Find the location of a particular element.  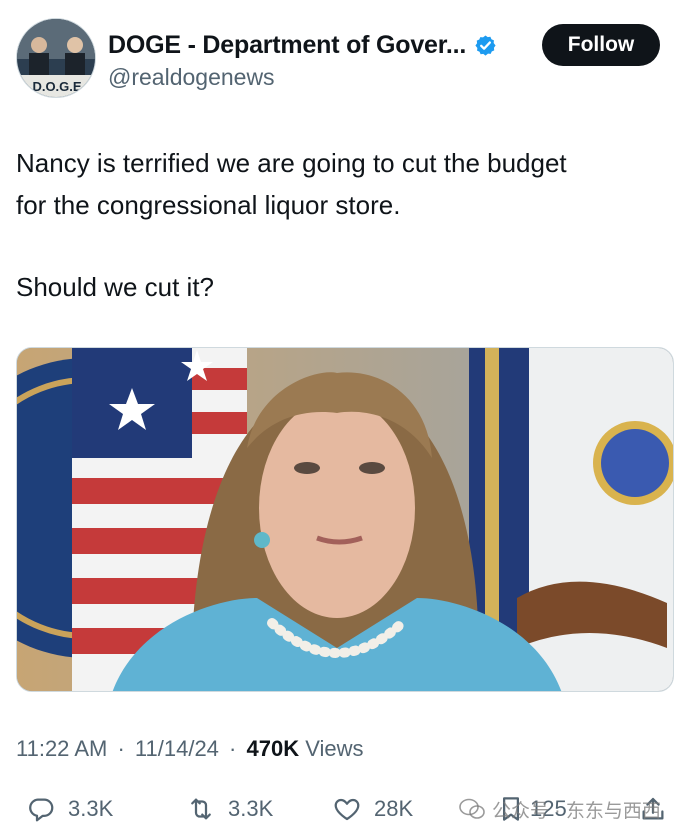

verified-badge-icon is located at coordinates (485, 45).